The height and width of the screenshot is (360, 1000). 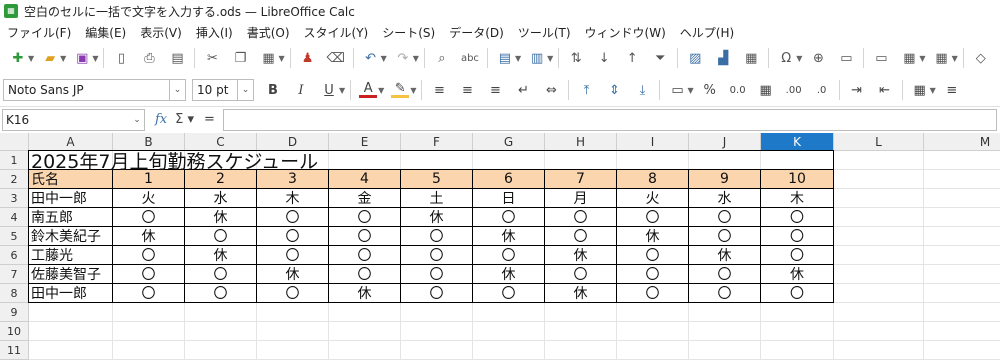 What do you see at coordinates (221, 179) in the screenshot?
I see `day-header-cell: 2` at bounding box center [221, 179].